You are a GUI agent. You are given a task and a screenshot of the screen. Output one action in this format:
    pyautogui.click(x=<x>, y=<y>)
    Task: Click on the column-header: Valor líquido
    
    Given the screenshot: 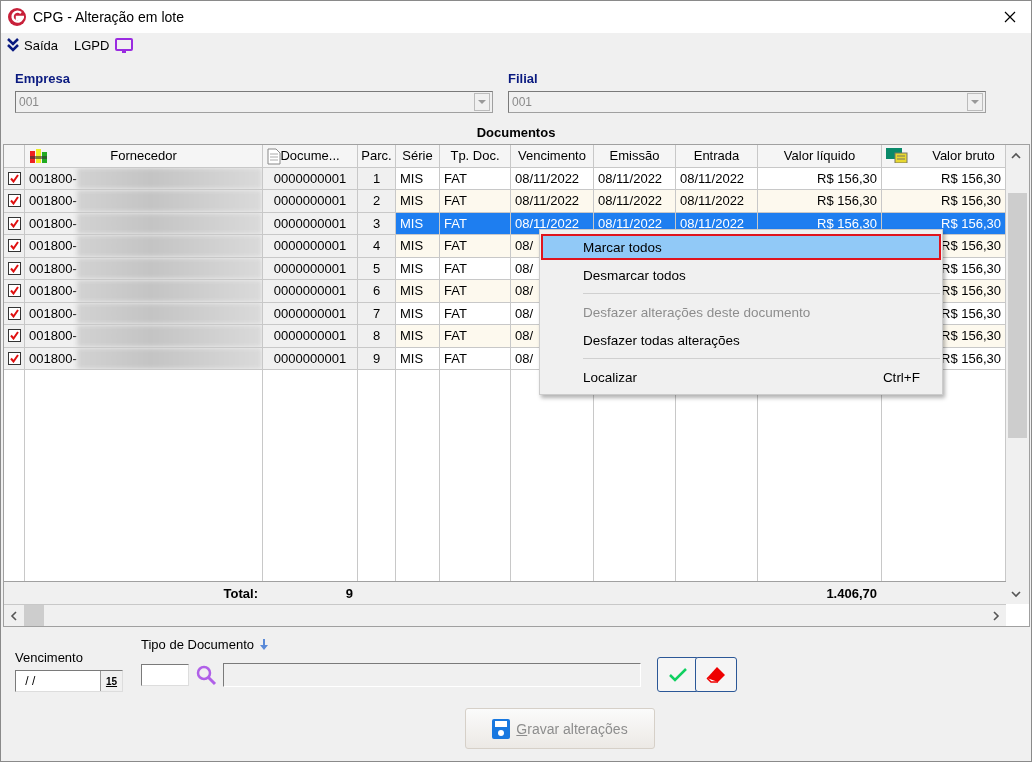 What is the action you would take?
    pyautogui.click(x=820, y=156)
    